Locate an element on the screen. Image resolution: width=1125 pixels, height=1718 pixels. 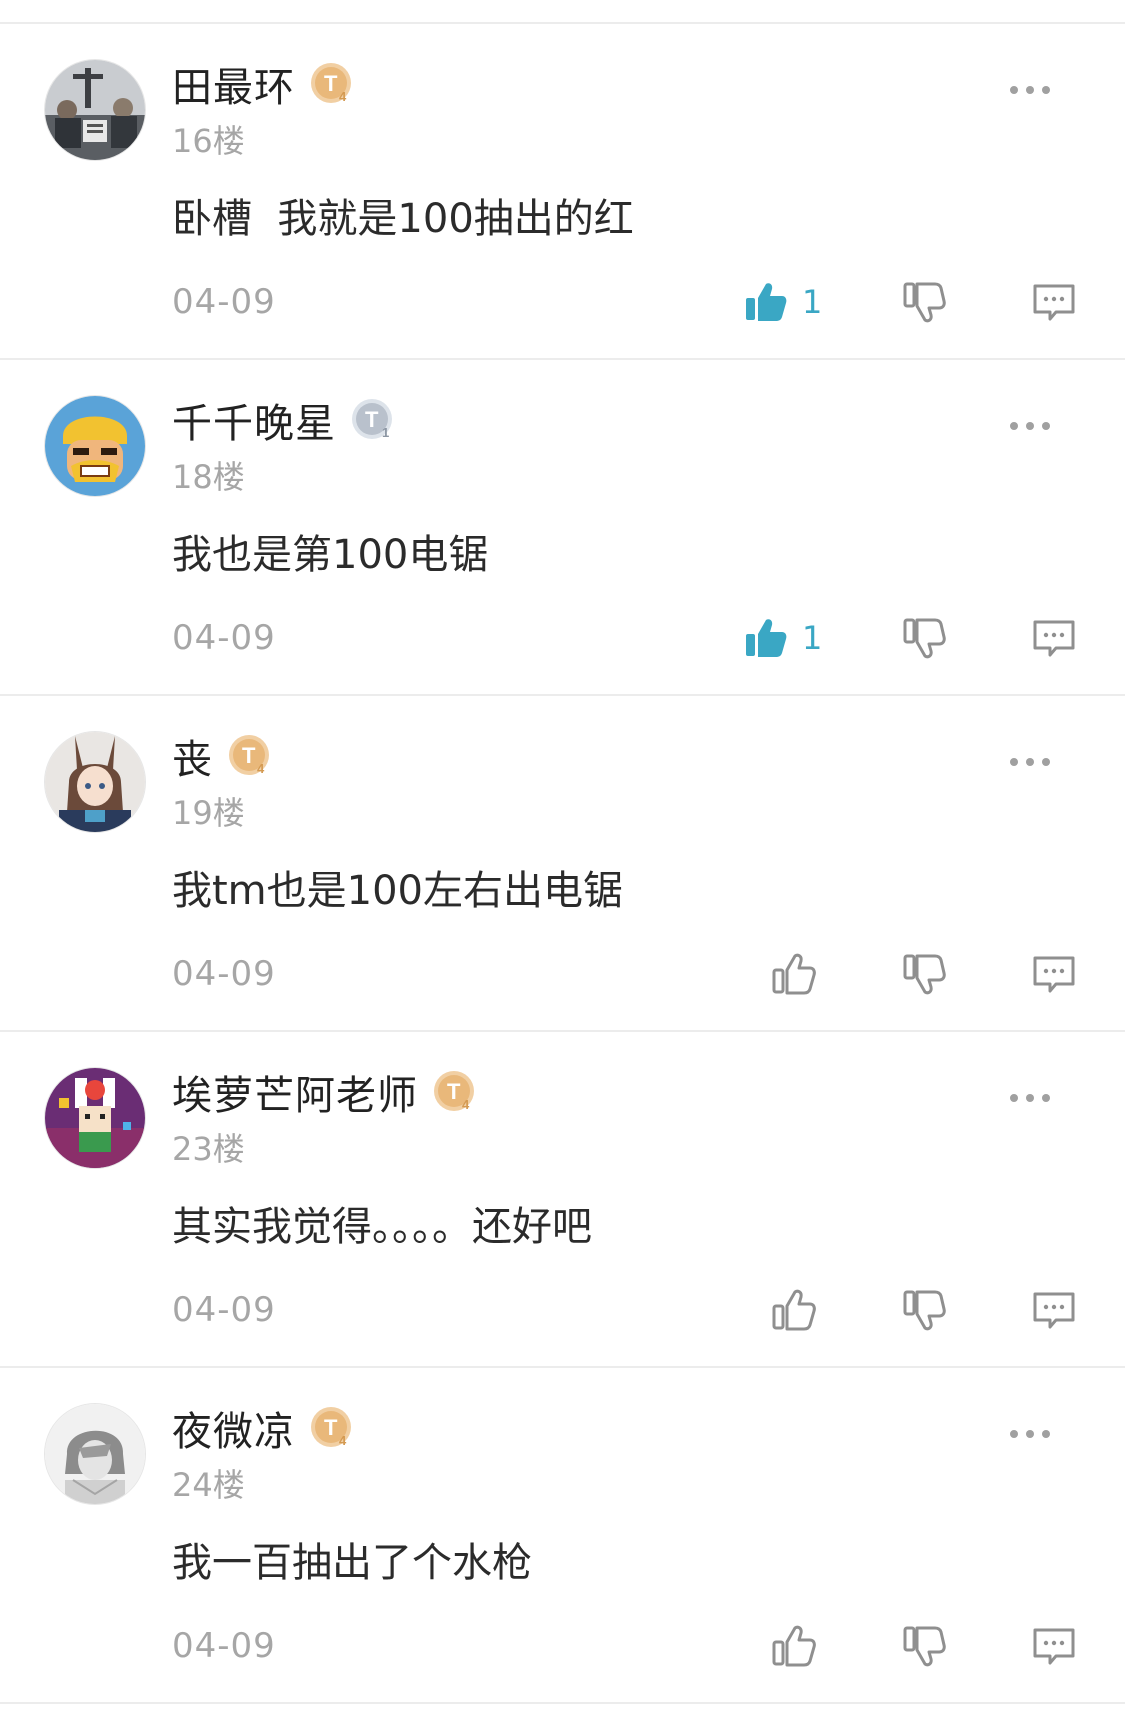
sketch-avatar-icon is located at coordinates (95, 1454).